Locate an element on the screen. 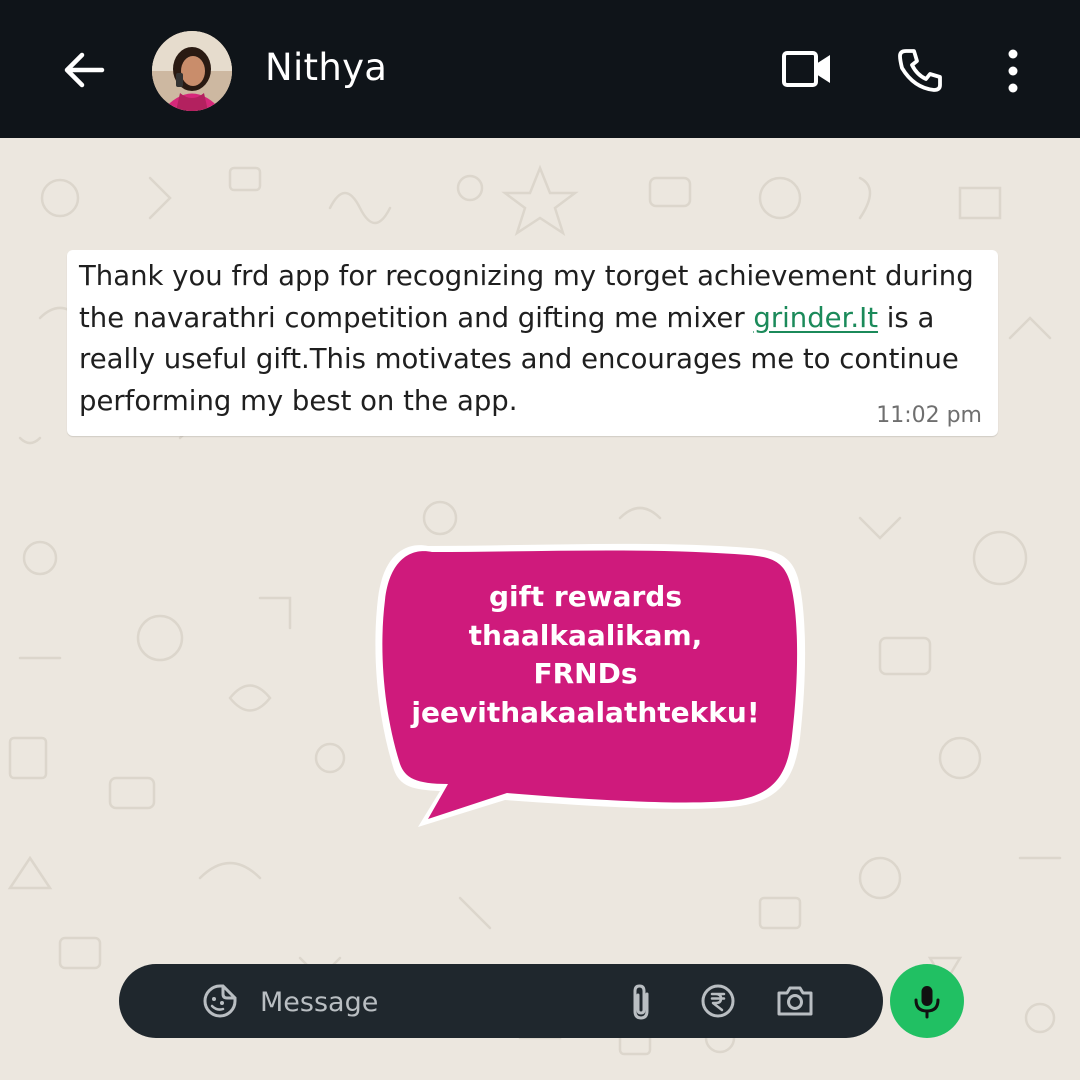 The image size is (1080, 1080). phone-icon is located at coordinates (920, 70).